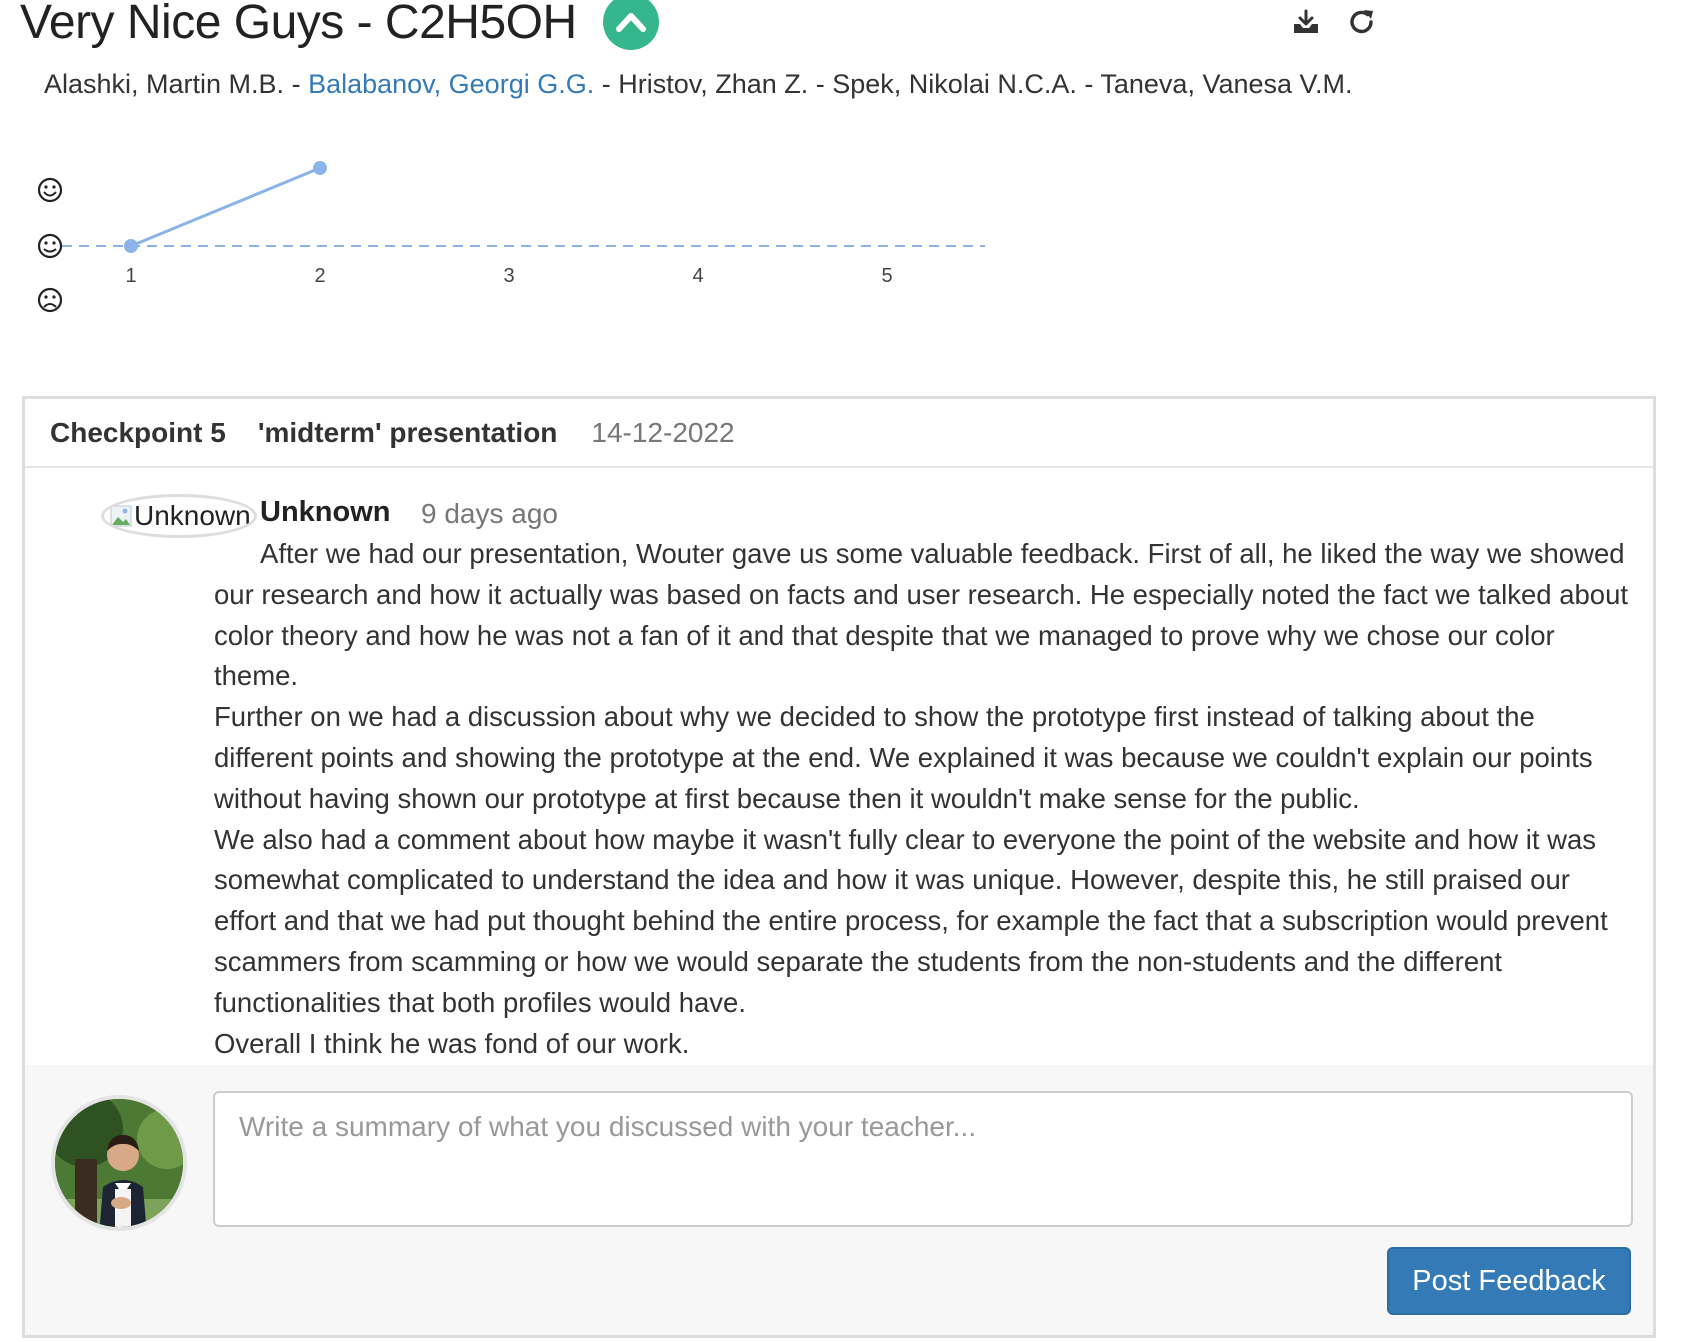  What do you see at coordinates (50, 300) in the screenshot?
I see `sad-face-icon` at bounding box center [50, 300].